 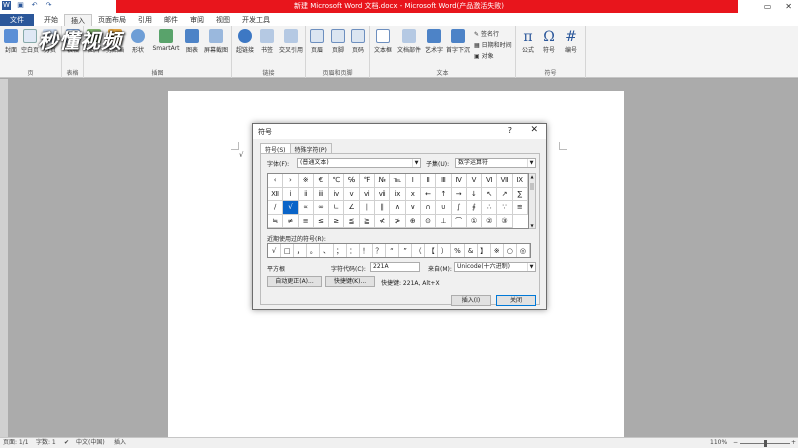 What do you see at coordinates (11, 41) in the screenshot?
I see `cover-button: 封面` at bounding box center [11, 41].